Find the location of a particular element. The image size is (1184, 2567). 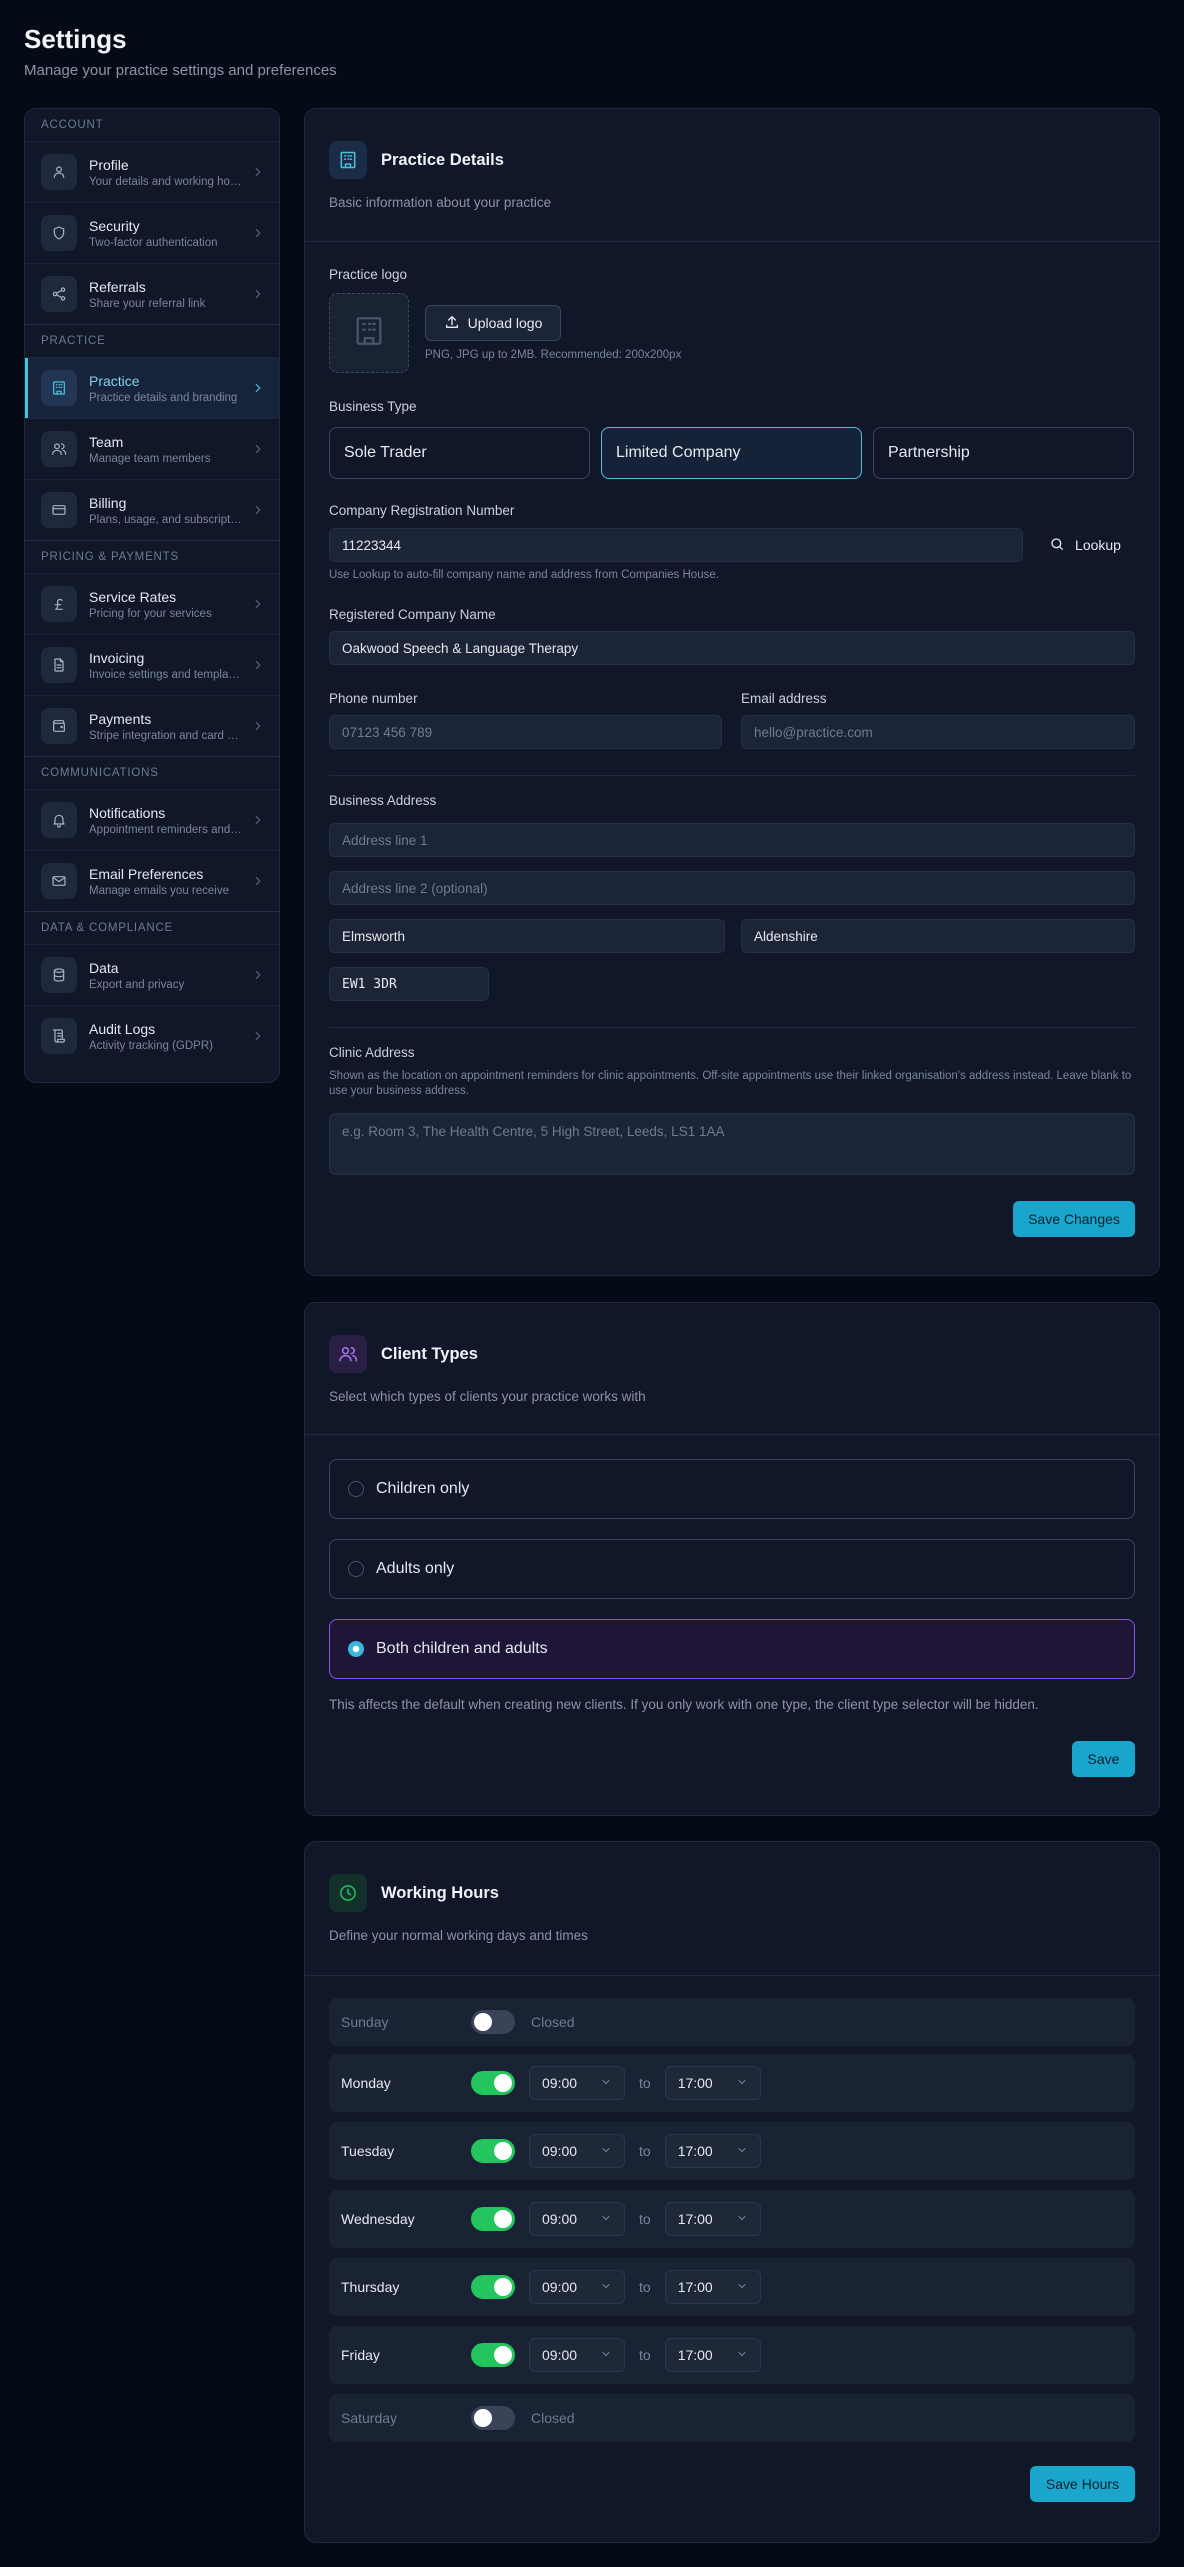

business-type-partnership: Partnership is located at coordinates (1003, 453).